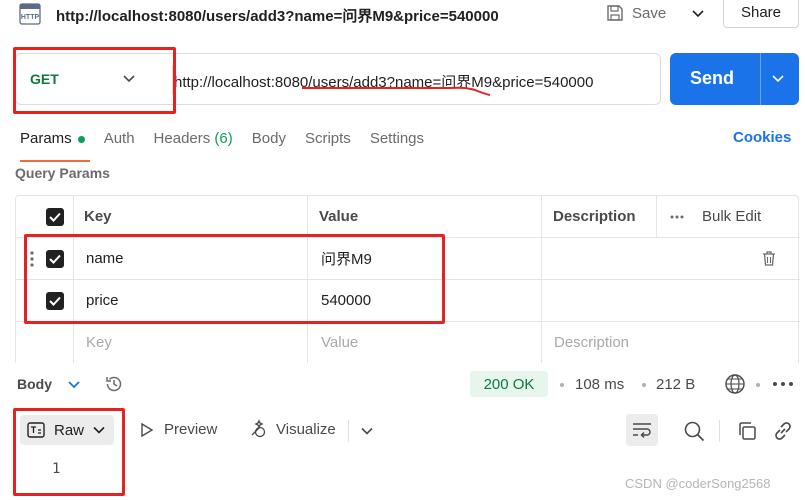  Describe the element at coordinates (397, 144) in the screenshot. I see `tab-settings: Settings` at that location.